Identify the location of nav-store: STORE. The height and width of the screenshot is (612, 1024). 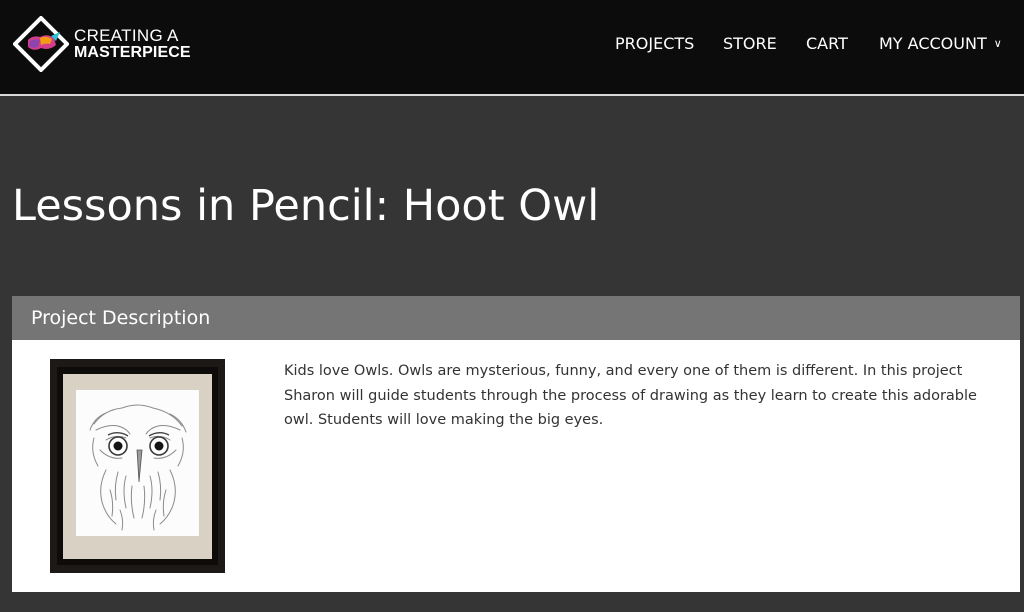
(750, 44).